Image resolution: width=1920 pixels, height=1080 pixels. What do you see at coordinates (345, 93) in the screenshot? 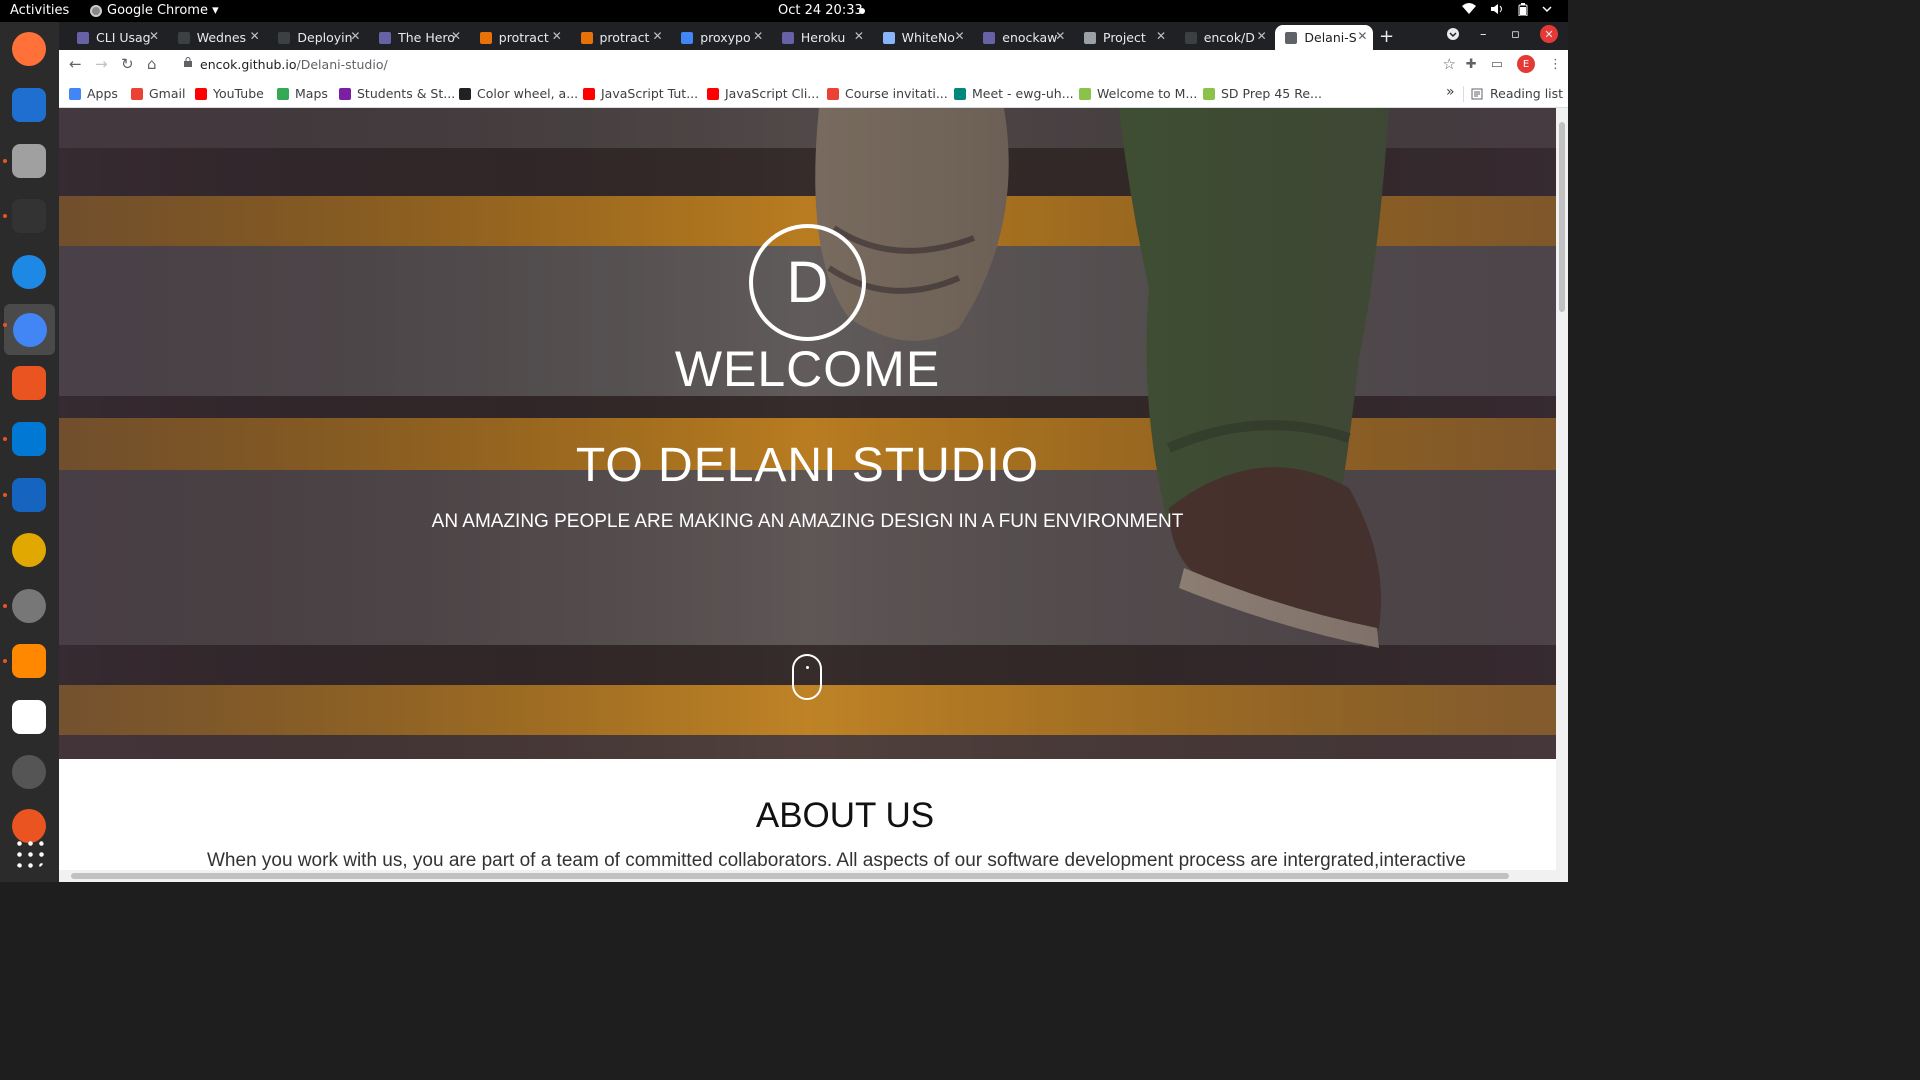
I see `classroom-icon` at bounding box center [345, 93].